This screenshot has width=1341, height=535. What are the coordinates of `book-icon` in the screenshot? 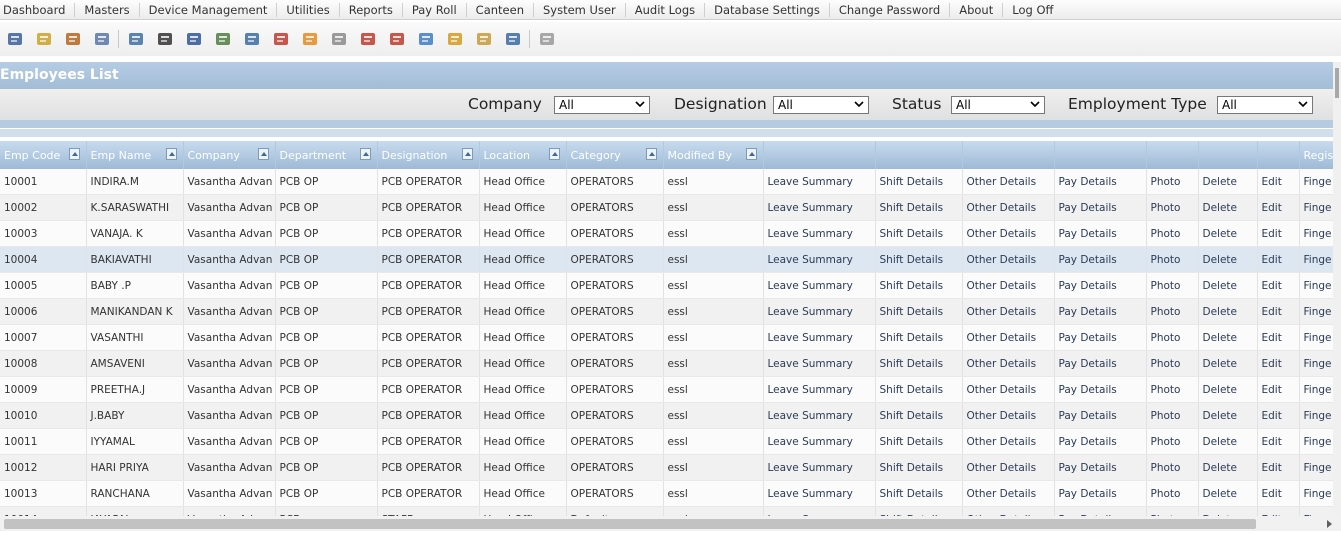 It's located at (194, 39).